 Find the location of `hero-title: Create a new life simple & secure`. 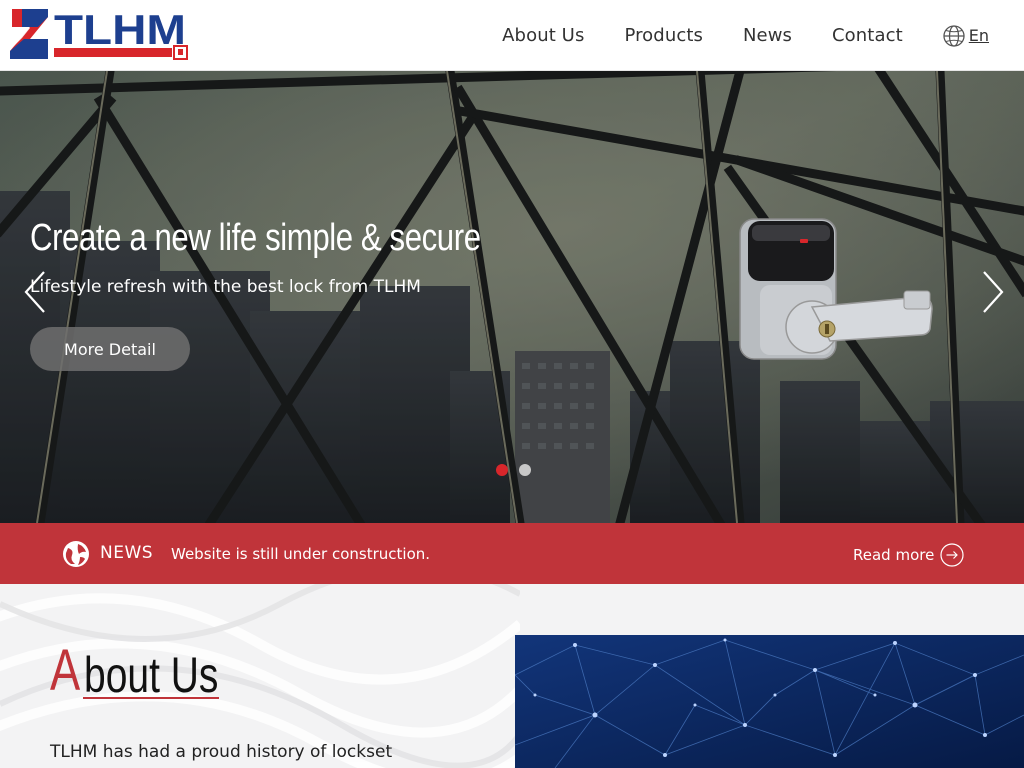

hero-title: Create a new life simple & secure is located at coordinates (255, 238).